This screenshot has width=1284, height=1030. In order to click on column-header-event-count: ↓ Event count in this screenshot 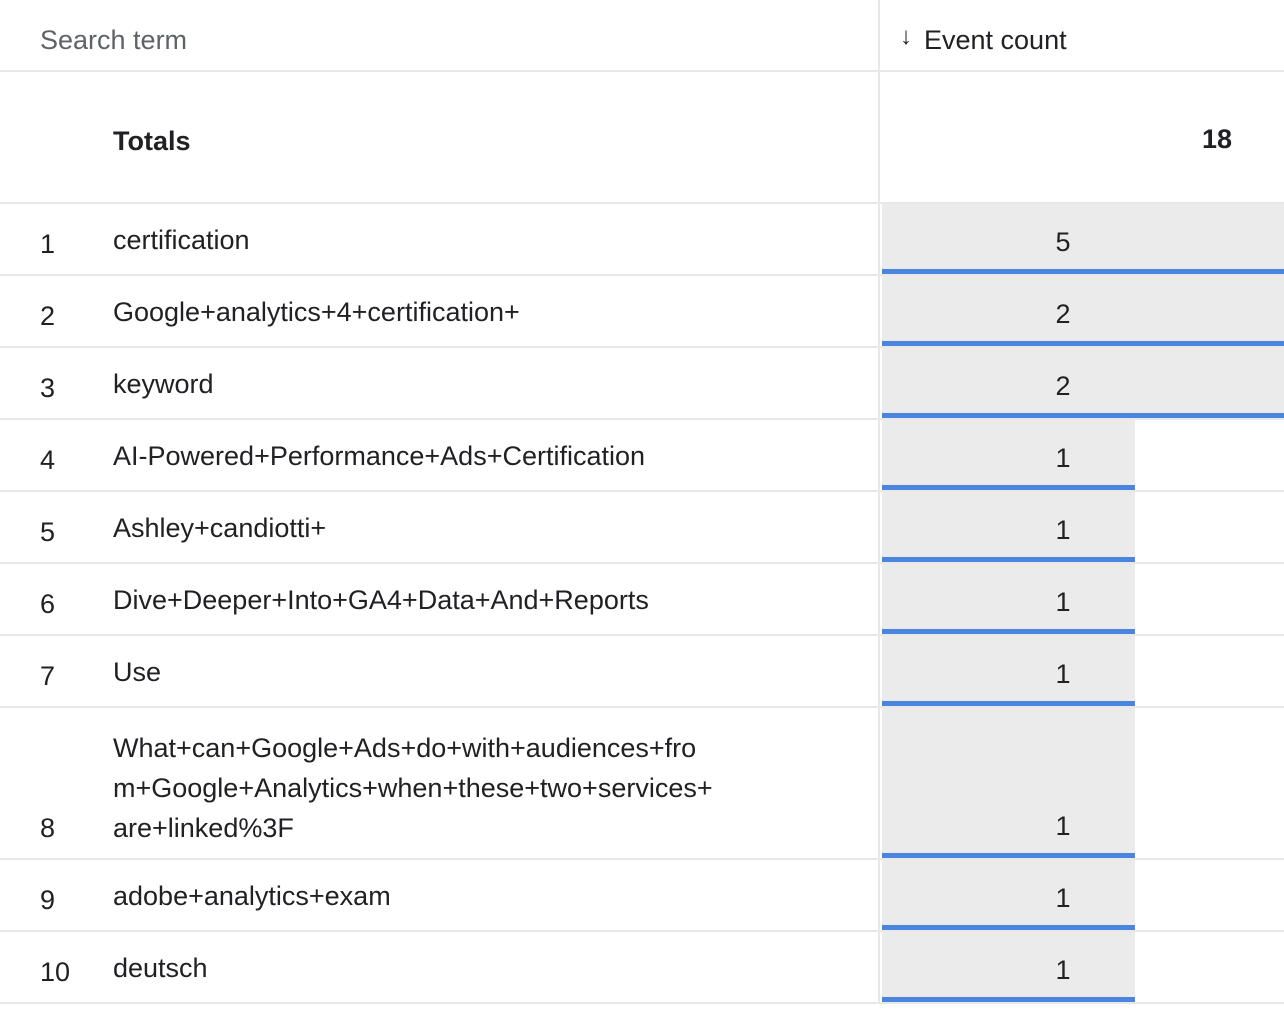, I will do `click(1081, 36)`.